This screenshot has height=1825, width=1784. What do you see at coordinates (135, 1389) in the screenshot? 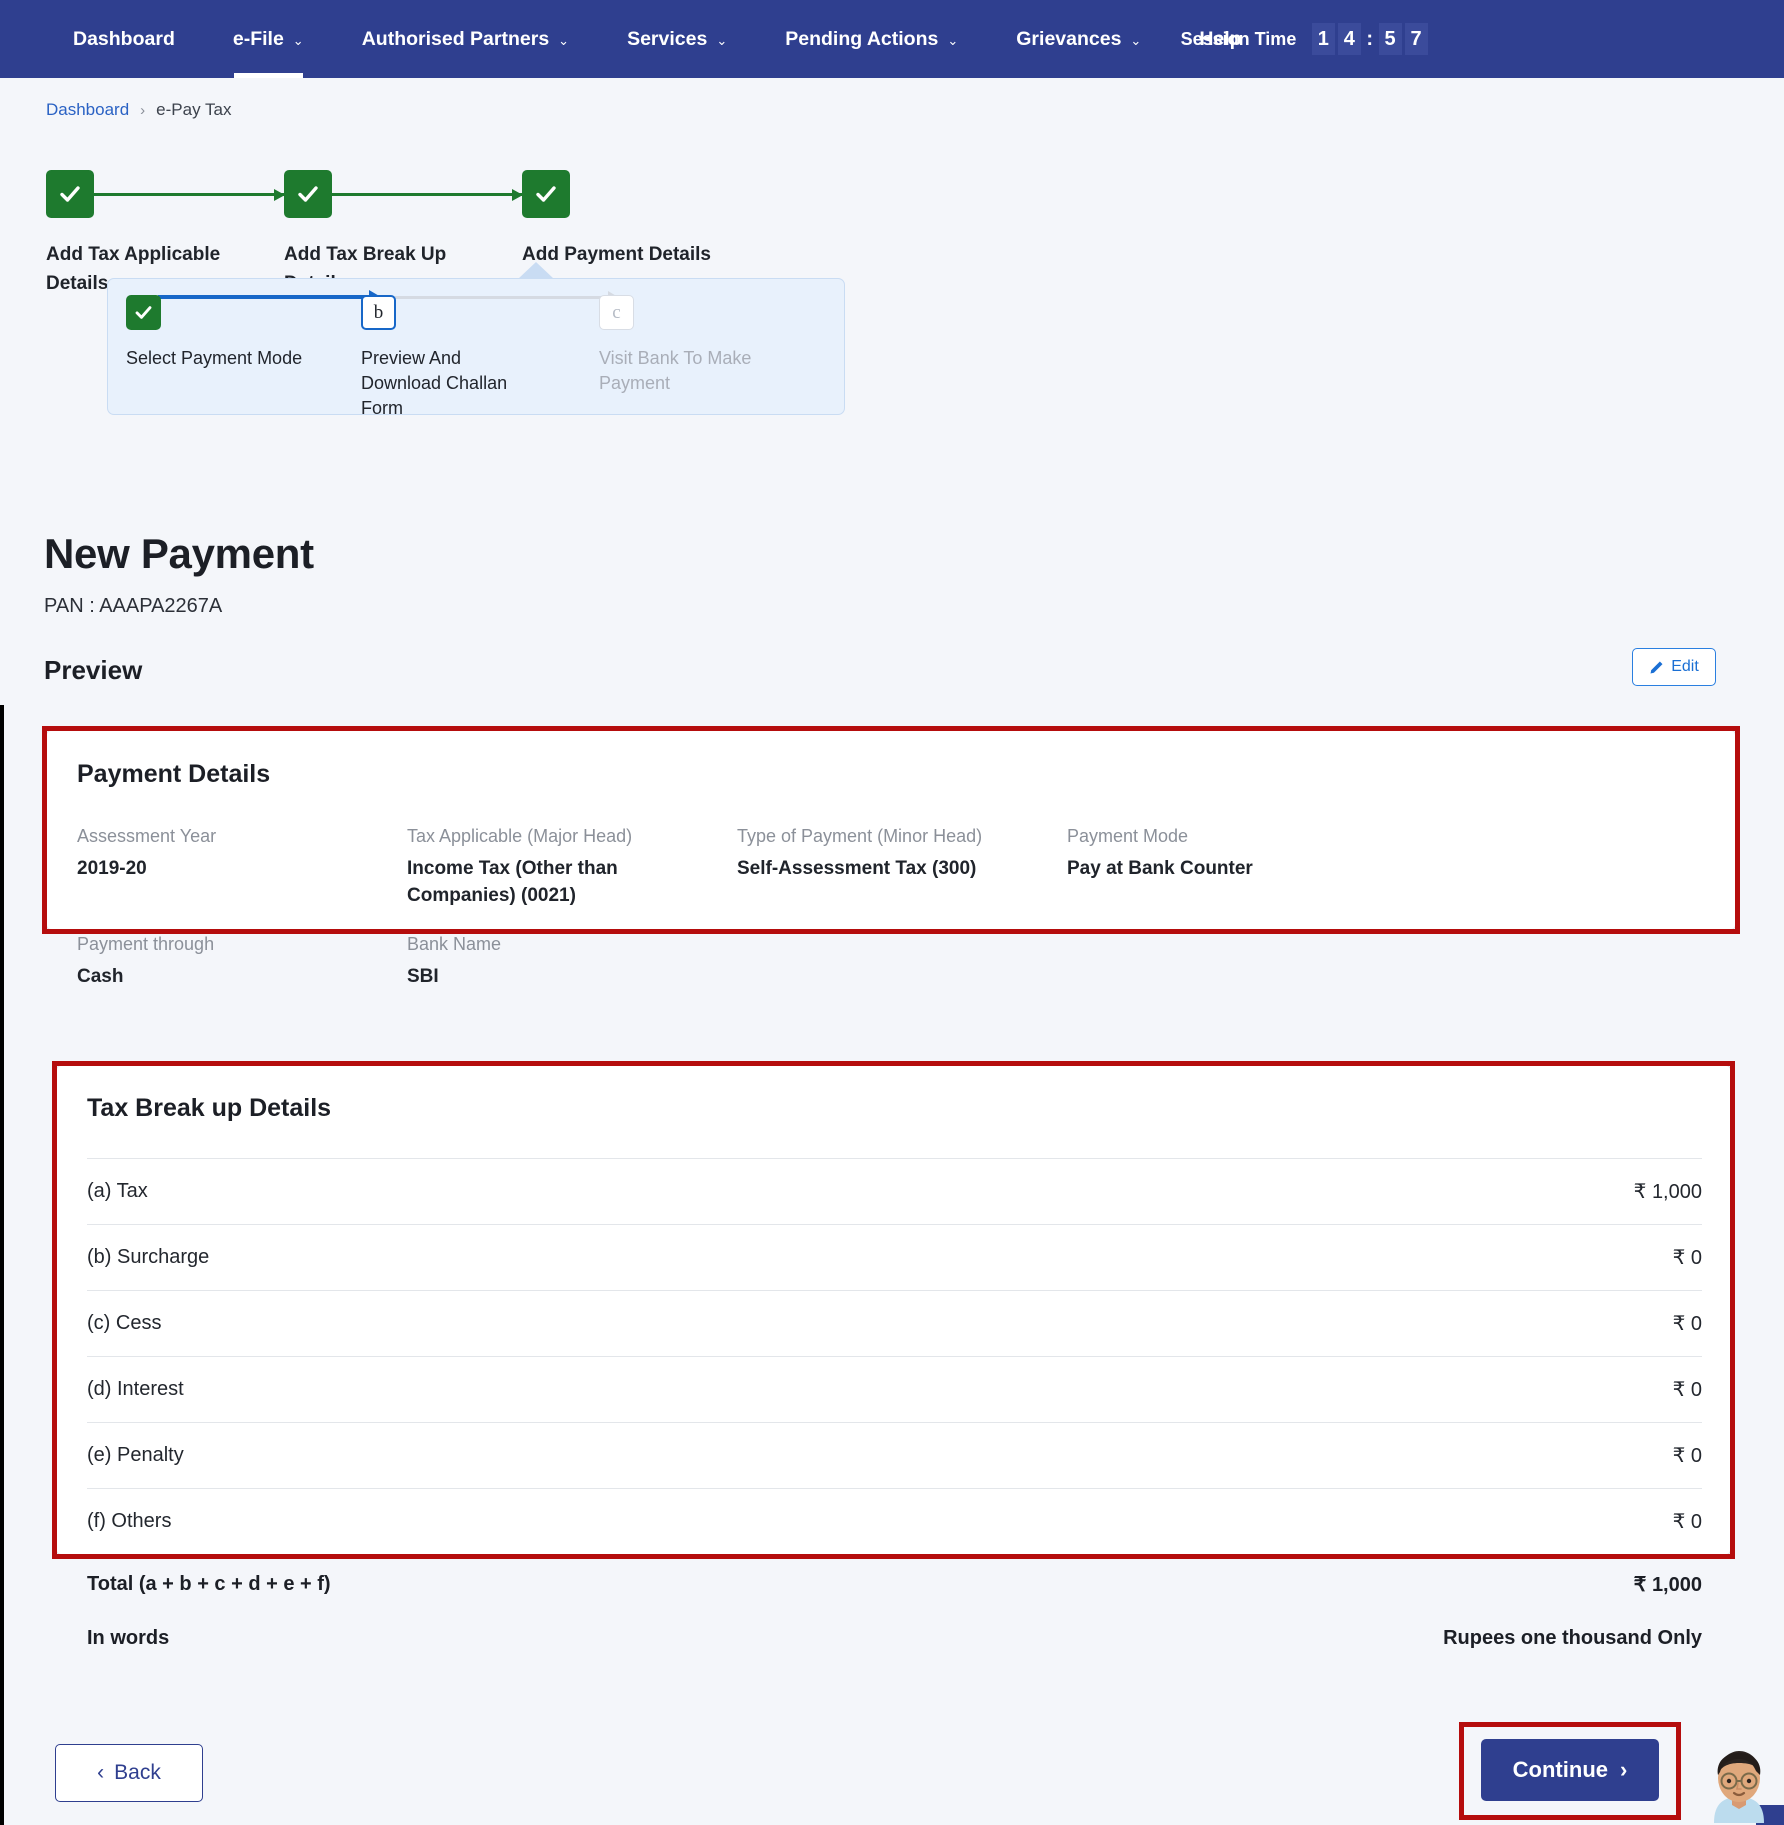
I see `row-label: (d) Interest` at bounding box center [135, 1389].